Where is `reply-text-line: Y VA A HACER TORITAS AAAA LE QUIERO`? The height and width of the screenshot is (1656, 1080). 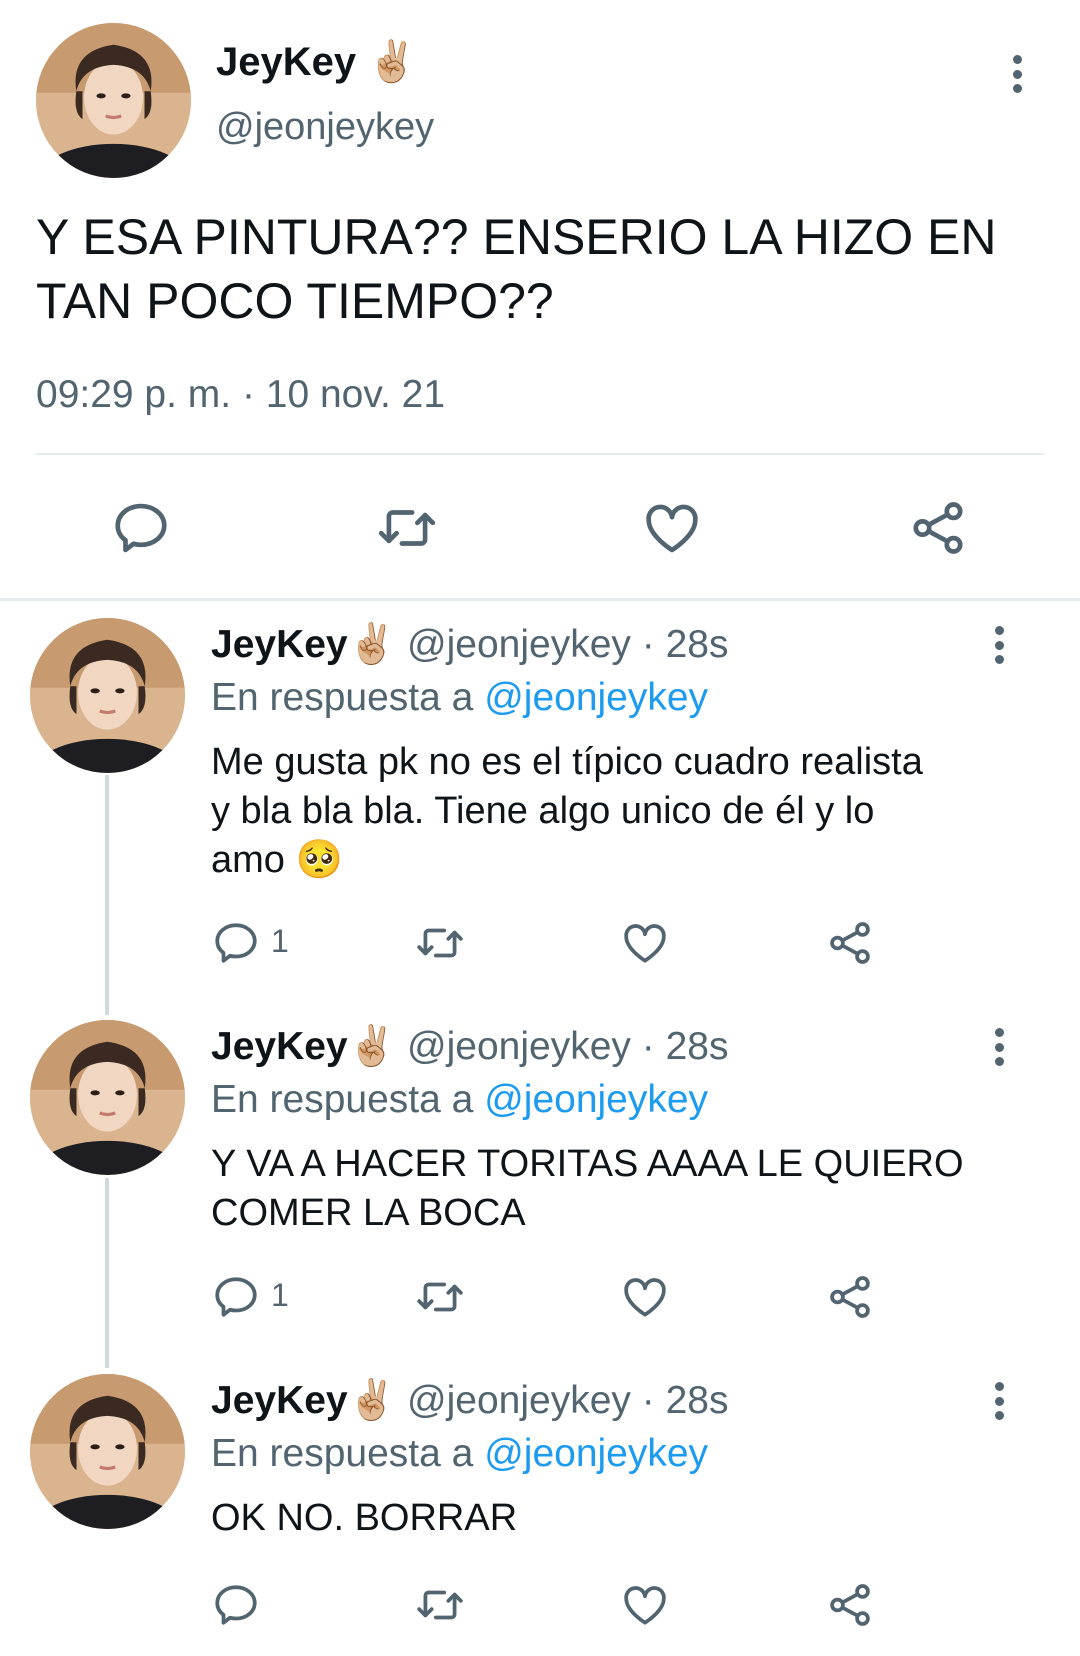
reply-text-line: Y VA A HACER TORITAS AAAA LE QUIERO is located at coordinates (587, 1164).